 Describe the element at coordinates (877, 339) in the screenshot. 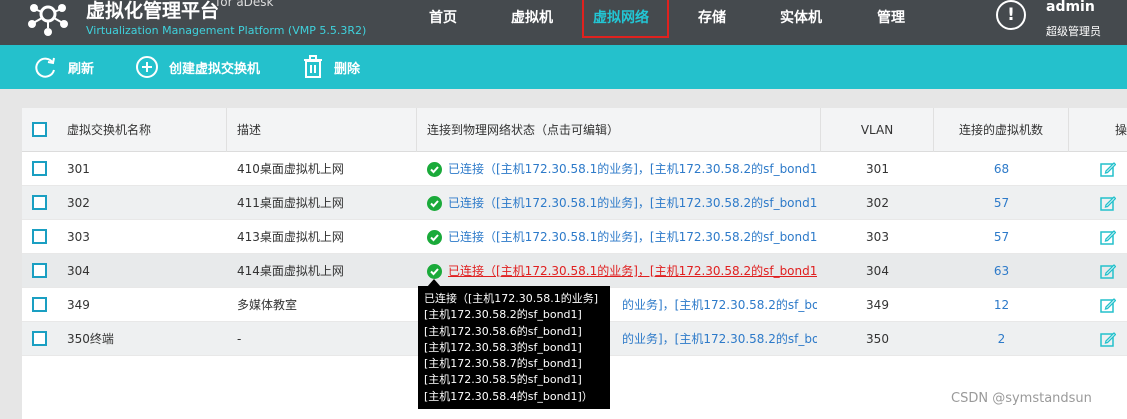

I see `vlan-value: 350` at that location.